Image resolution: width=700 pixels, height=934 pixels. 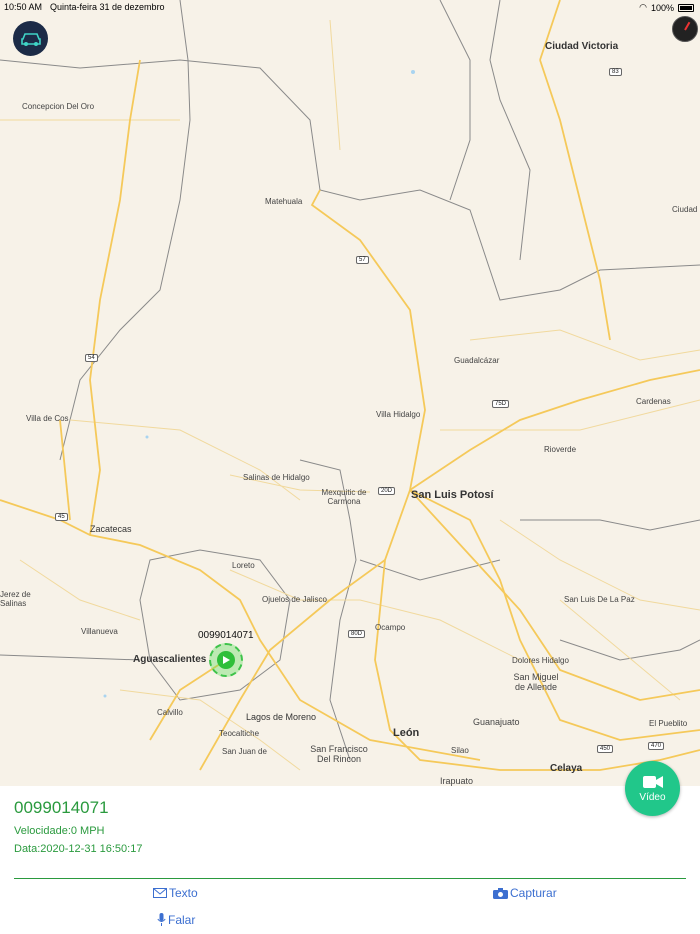 I want to click on map-label-san-juan: San Juan de, so click(x=244, y=751).